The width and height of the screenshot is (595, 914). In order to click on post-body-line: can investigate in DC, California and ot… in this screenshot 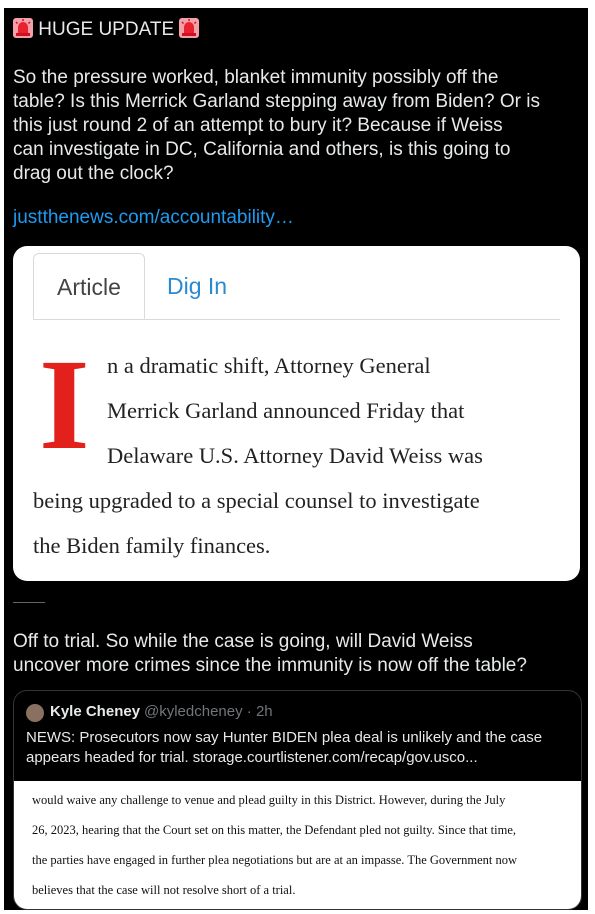, I will do `click(262, 149)`.